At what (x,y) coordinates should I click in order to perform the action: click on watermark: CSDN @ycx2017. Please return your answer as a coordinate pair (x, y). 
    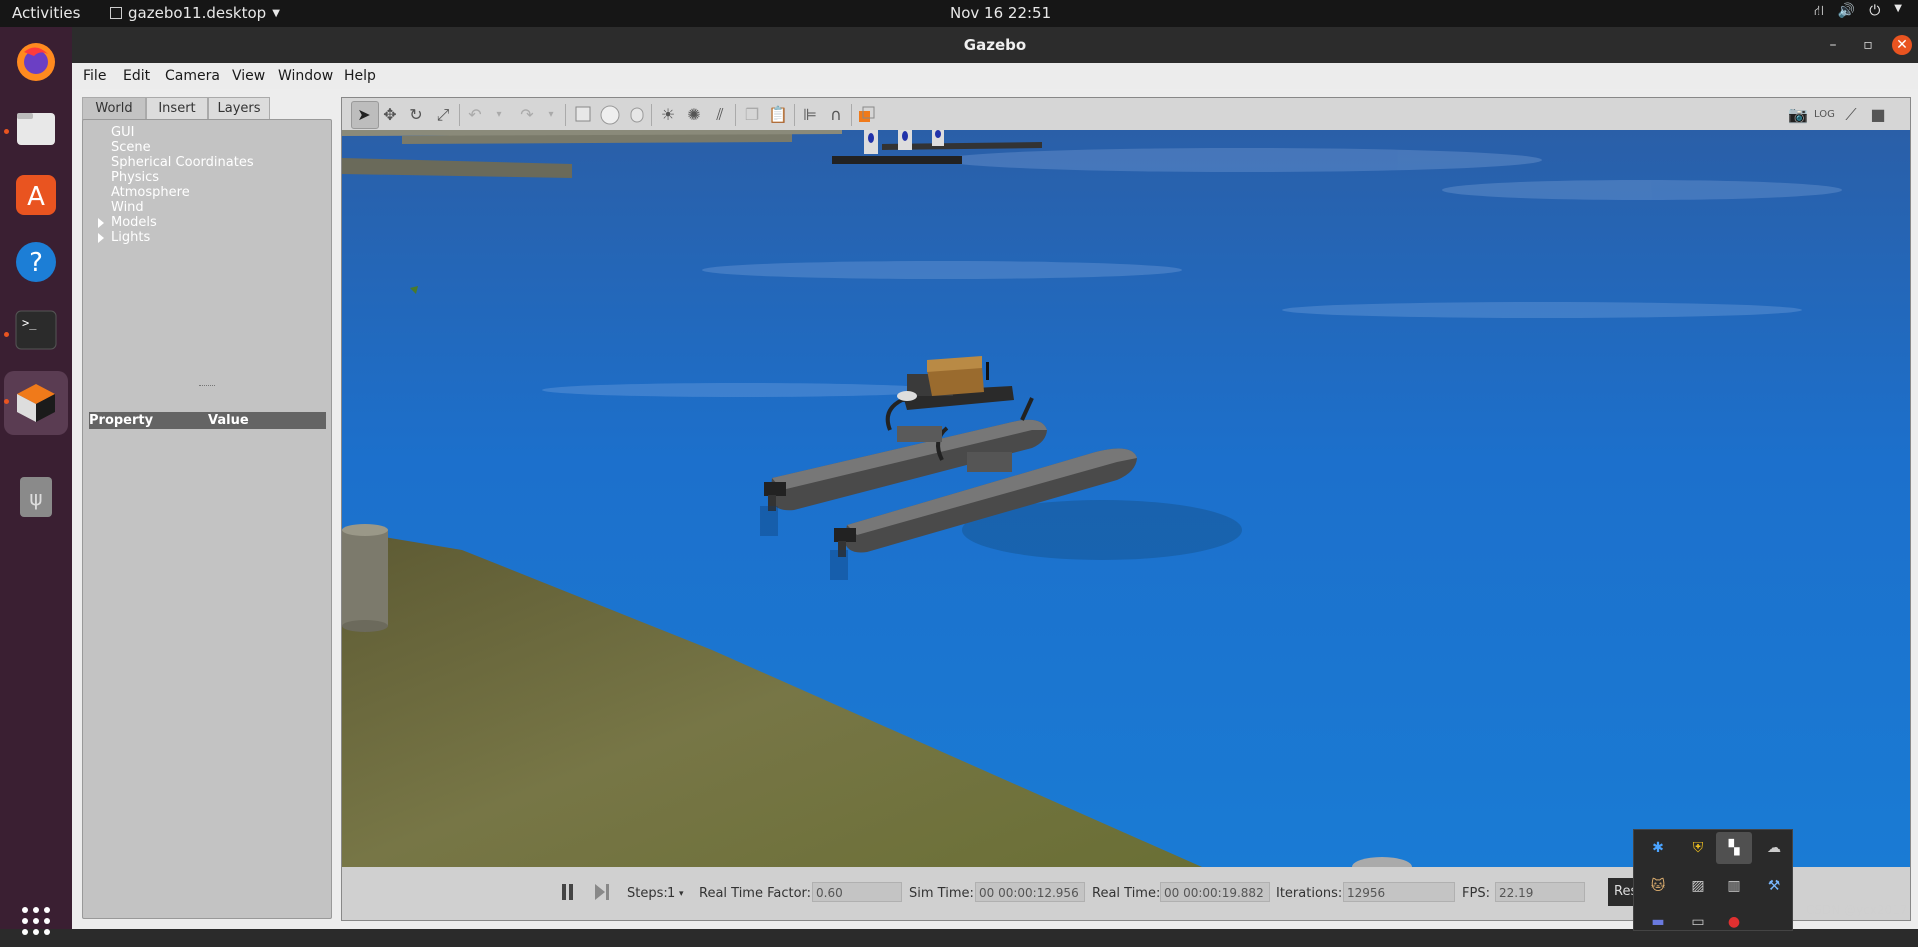
    Looking at the image, I should click on (1857, 910).